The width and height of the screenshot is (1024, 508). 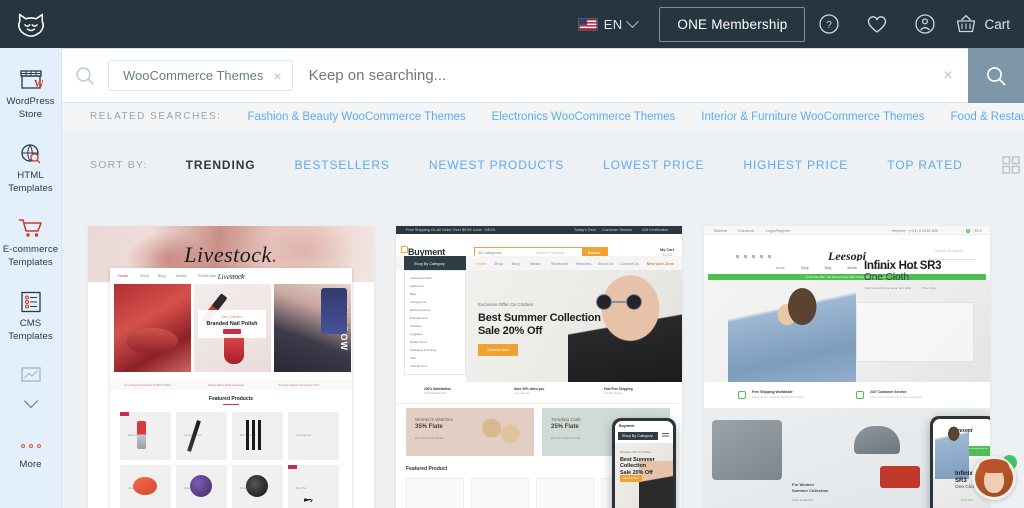 What do you see at coordinates (207, 275) in the screenshot?
I see `nav-item: ShortCode` at bounding box center [207, 275].